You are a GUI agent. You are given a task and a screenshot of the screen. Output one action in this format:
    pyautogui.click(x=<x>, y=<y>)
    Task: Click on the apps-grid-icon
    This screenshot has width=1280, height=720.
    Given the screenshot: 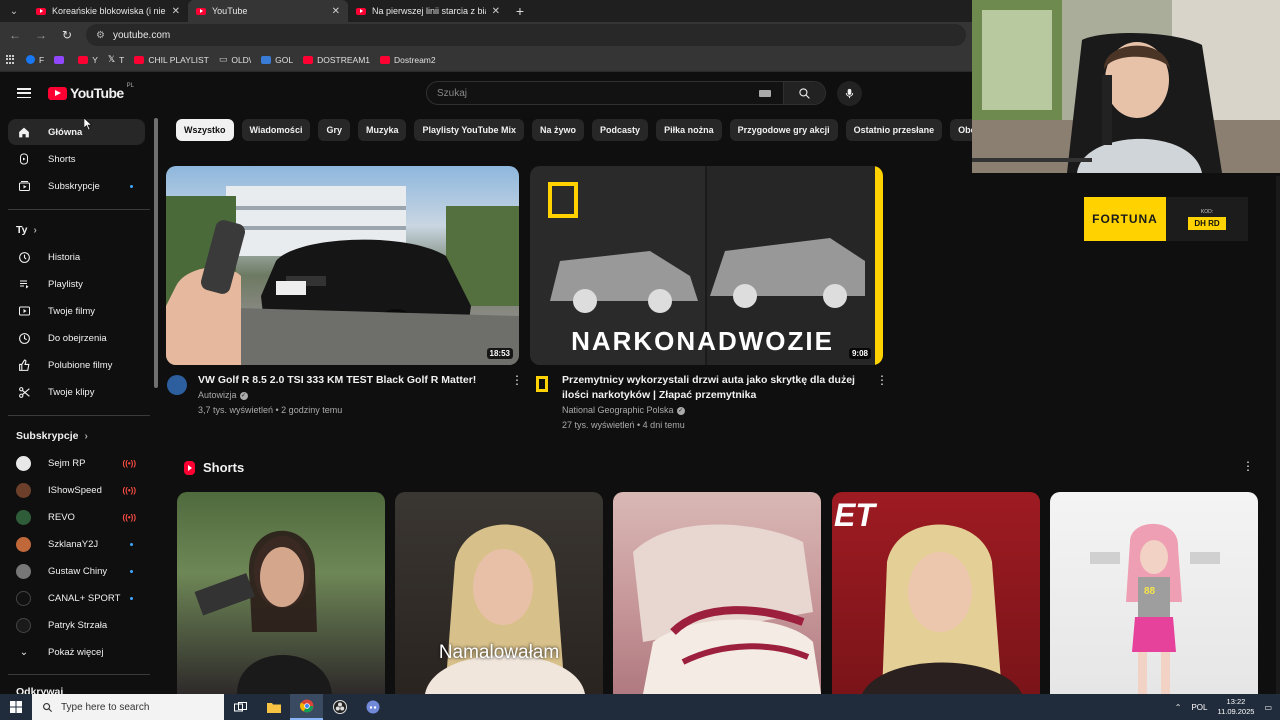 What is the action you would take?
    pyautogui.click(x=11, y=59)
    